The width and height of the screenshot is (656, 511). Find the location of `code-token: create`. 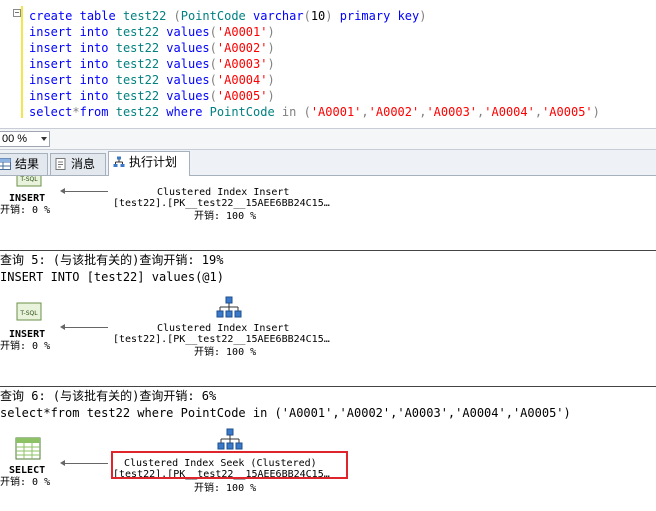

code-token: create is located at coordinates (51, 16).